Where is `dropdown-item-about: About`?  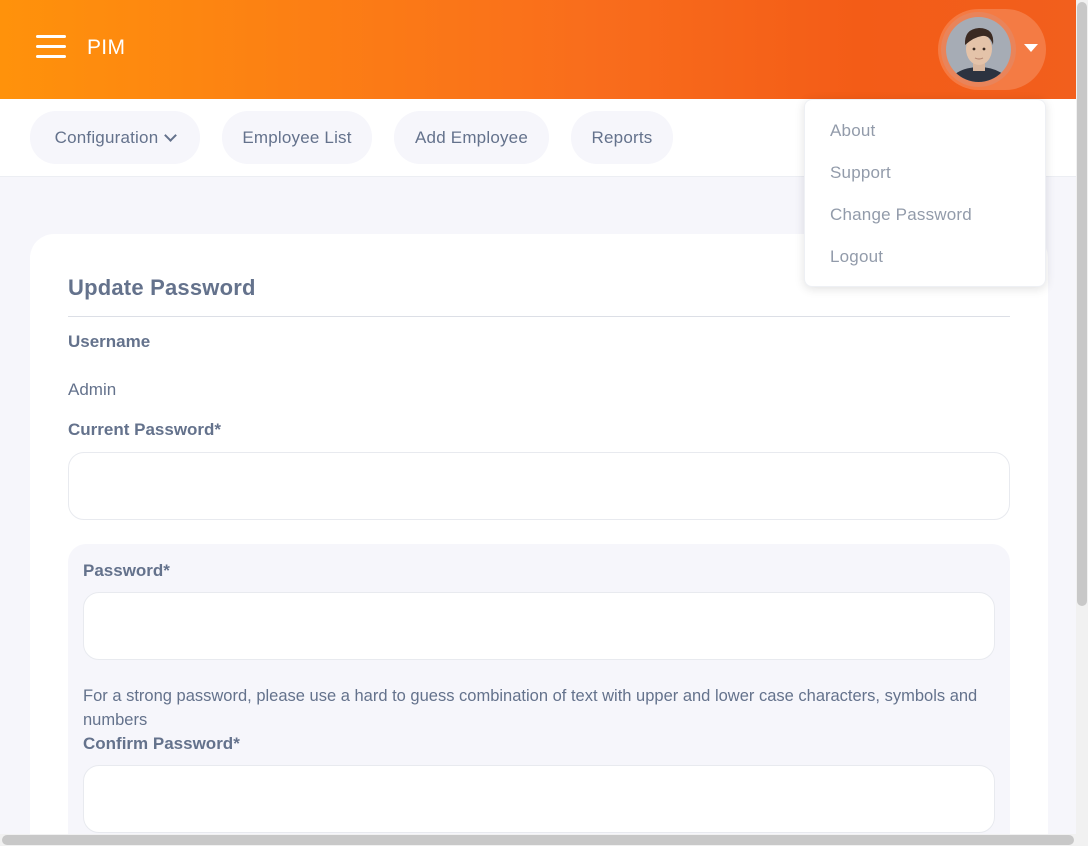 dropdown-item-about: About is located at coordinates (852, 131).